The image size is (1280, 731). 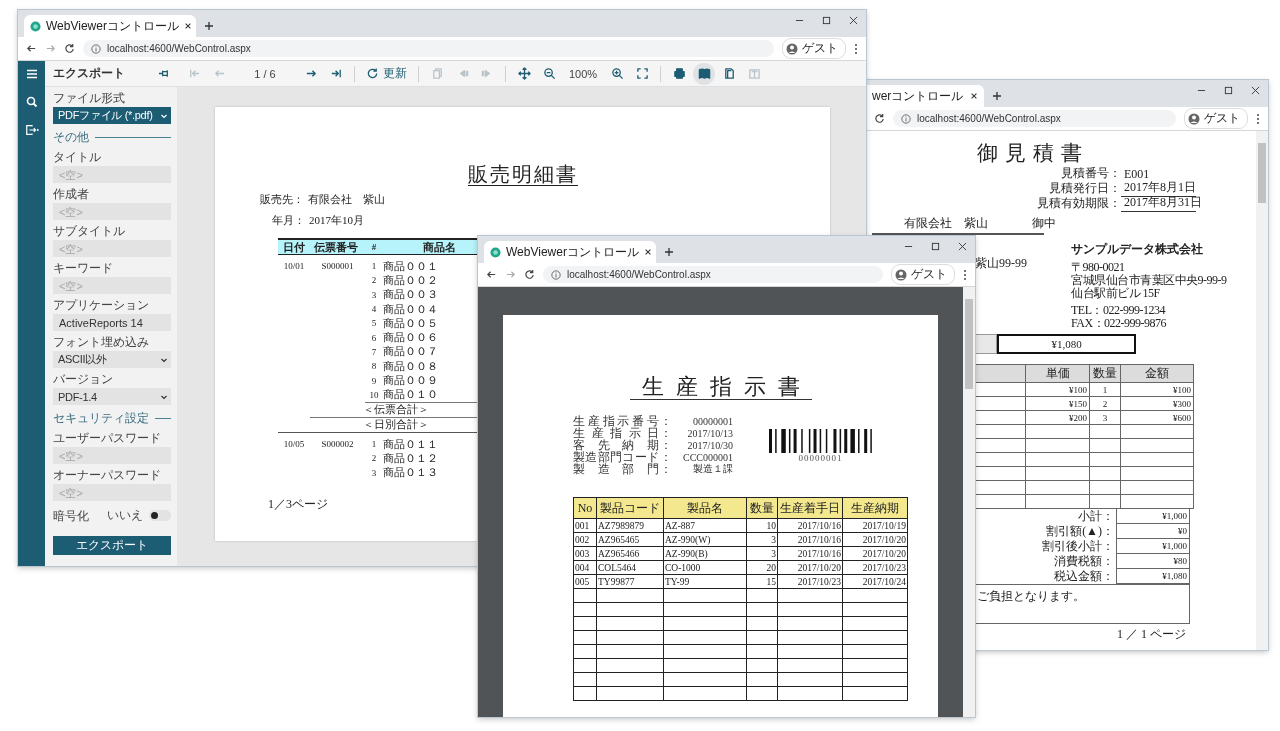 I want to click on summary-value: ¥1,000, so click(x=1153, y=516).